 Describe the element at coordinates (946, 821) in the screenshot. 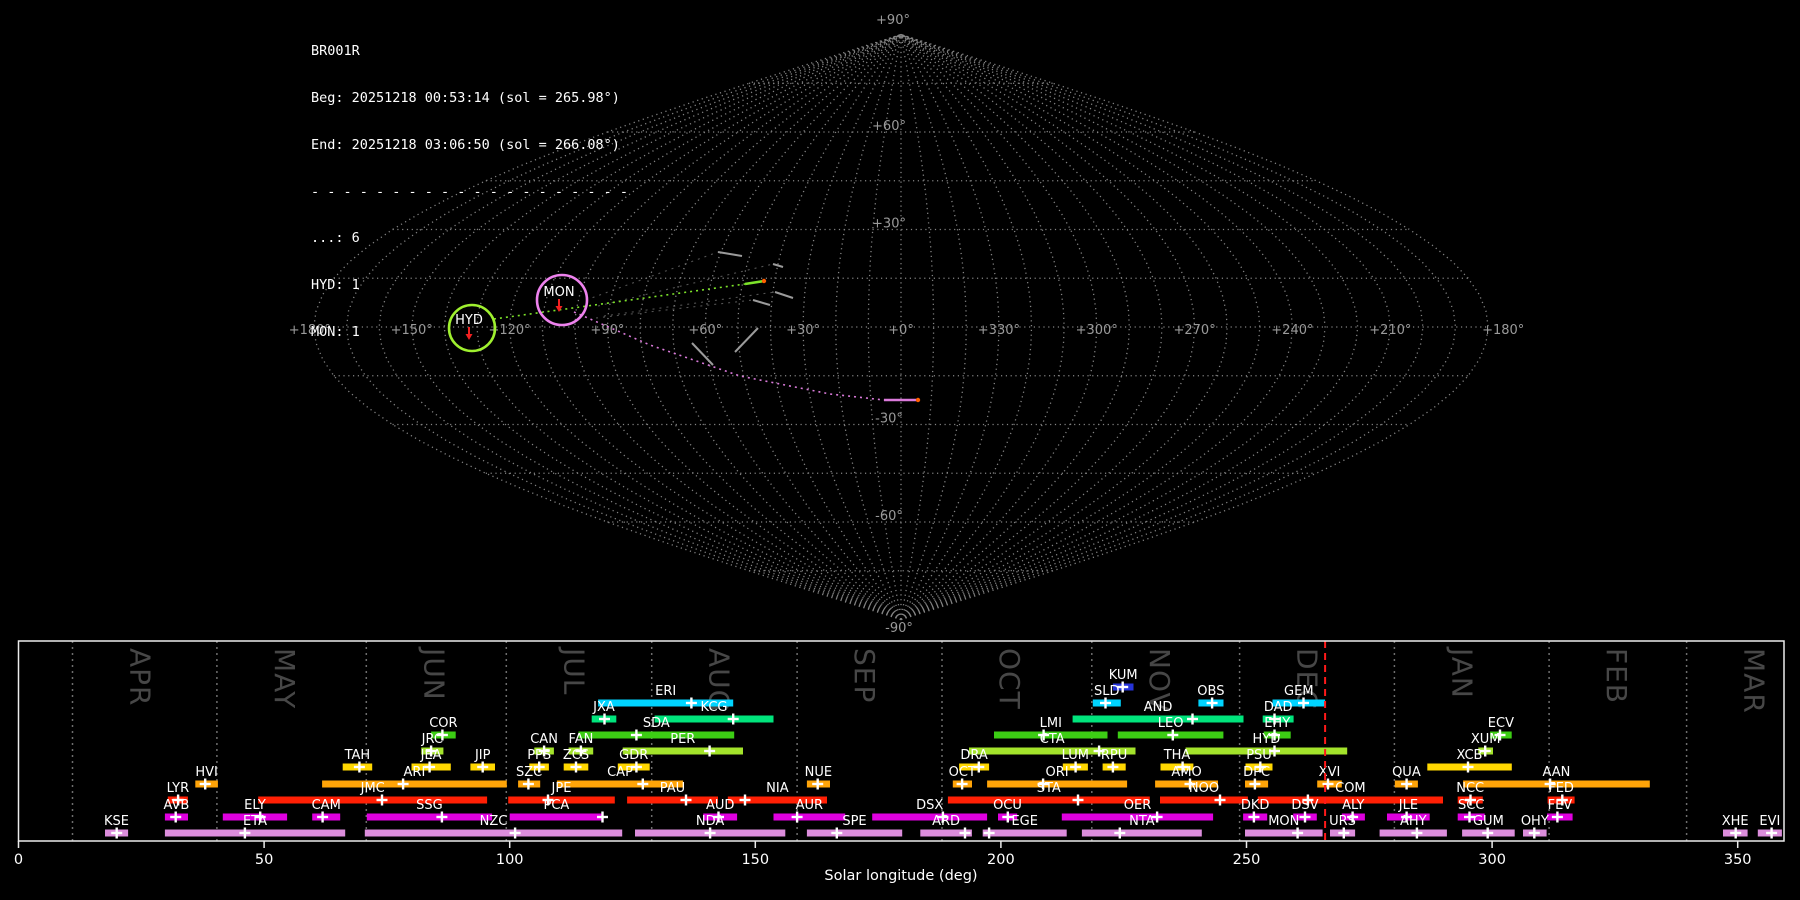

I see `shower-label: ARD` at that location.